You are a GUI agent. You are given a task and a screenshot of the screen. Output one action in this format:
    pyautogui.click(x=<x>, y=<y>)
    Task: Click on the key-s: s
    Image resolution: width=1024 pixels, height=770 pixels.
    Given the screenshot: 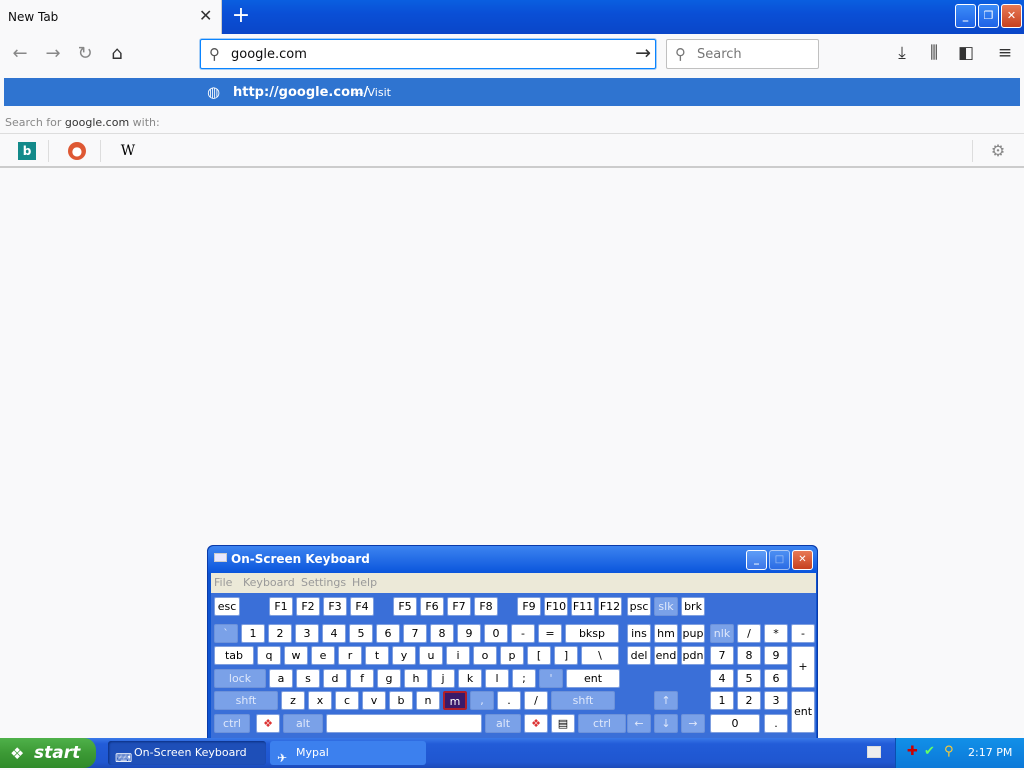 What is the action you would take?
    pyautogui.click(x=308, y=678)
    